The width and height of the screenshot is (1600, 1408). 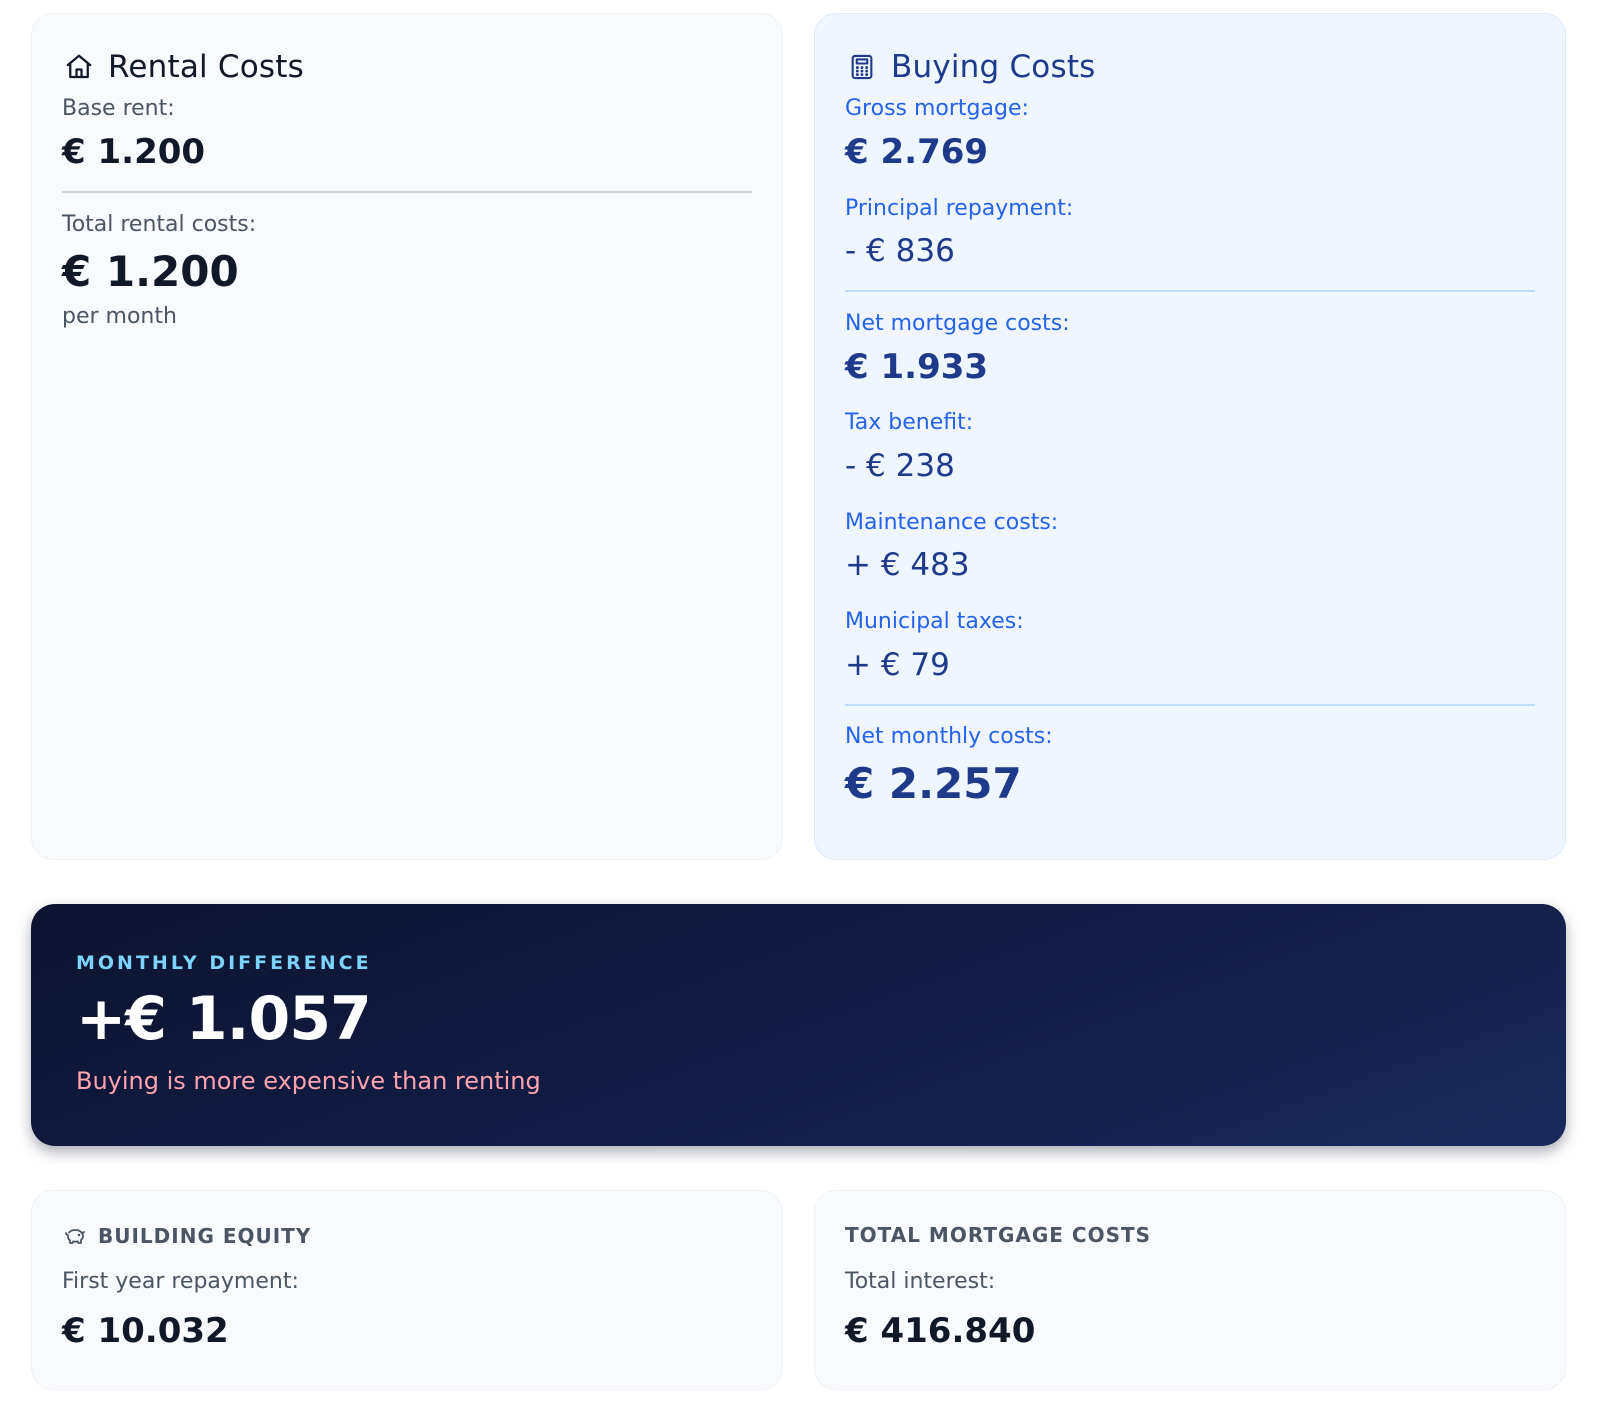 What do you see at coordinates (909, 422) in the screenshot?
I see `tax-benefit-label: Tax benefit:` at bounding box center [909, 422].